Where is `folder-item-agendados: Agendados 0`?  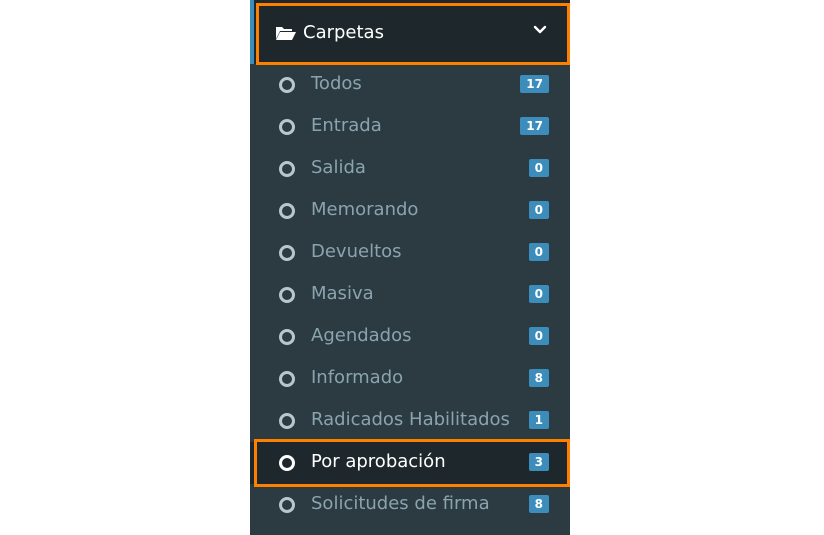
folder-item-agendados: Agendados 0 is located at coordinates (410, 337).